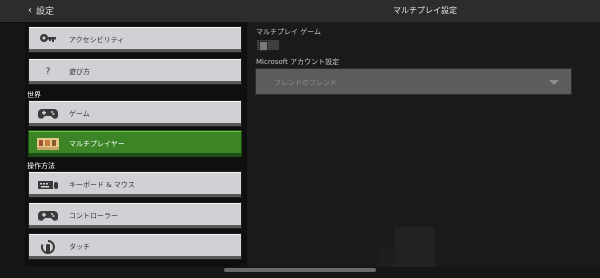  I want to click on back-button: ‹ 設定, so click(41, 10).